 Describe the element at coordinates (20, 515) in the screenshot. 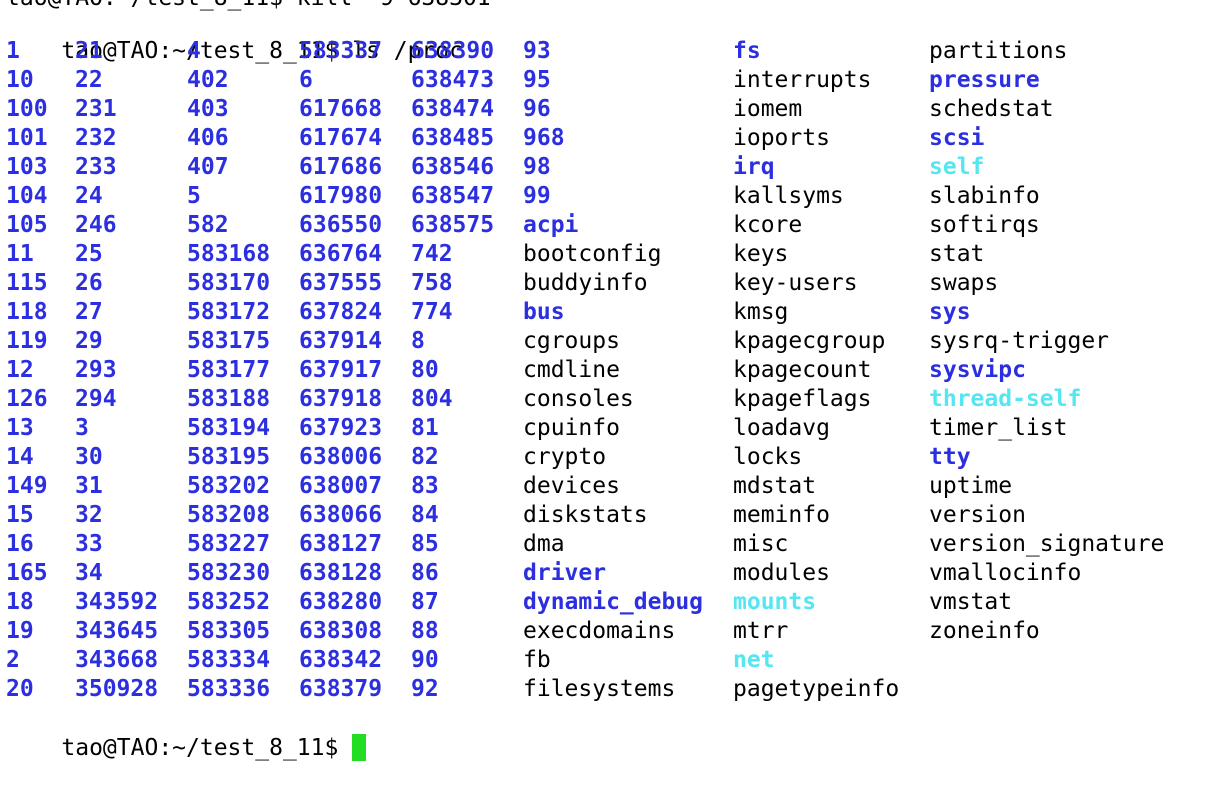

I see `directory-entry: 15` at that location.